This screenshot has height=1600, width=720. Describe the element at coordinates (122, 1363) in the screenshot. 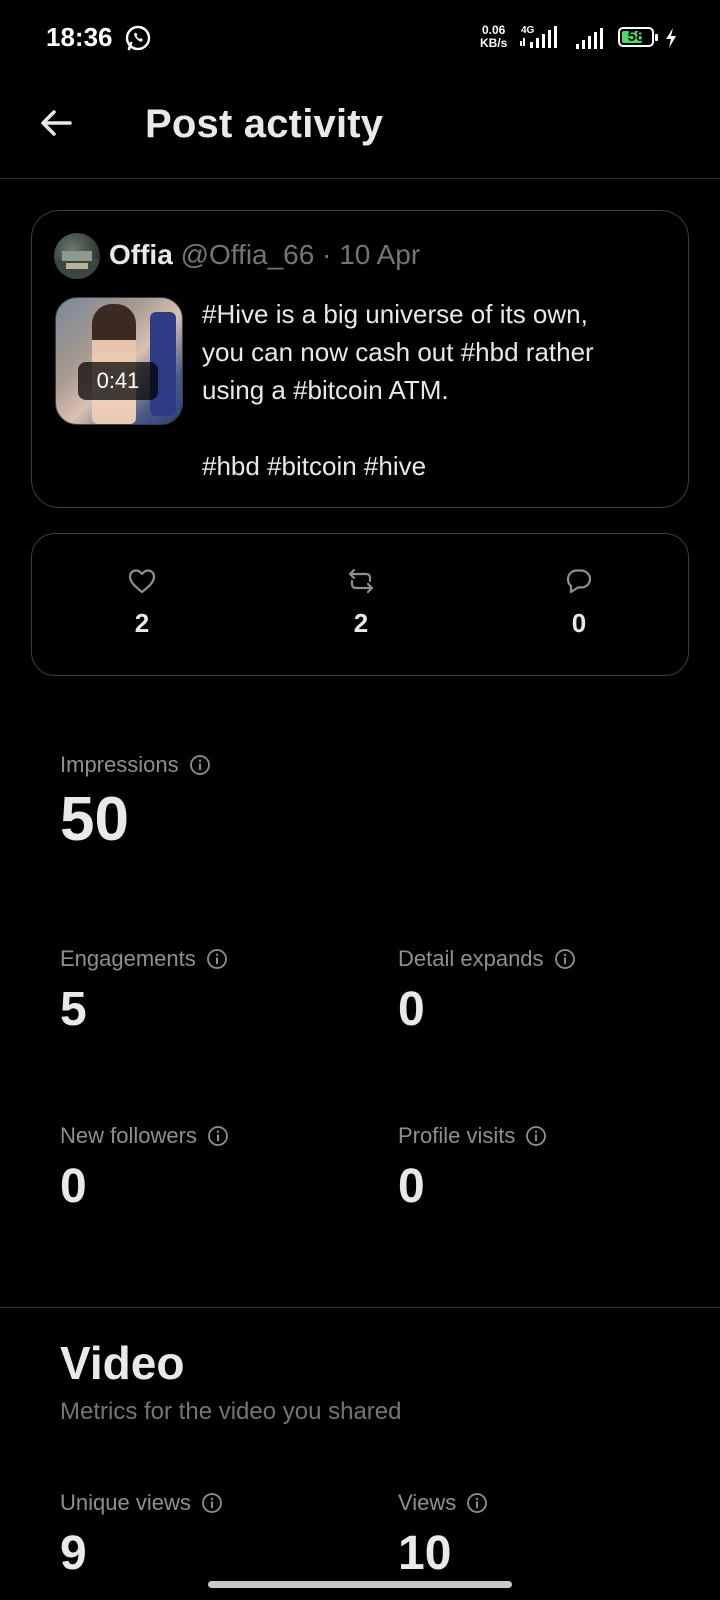

I see `video-section-title: Video` at that location.